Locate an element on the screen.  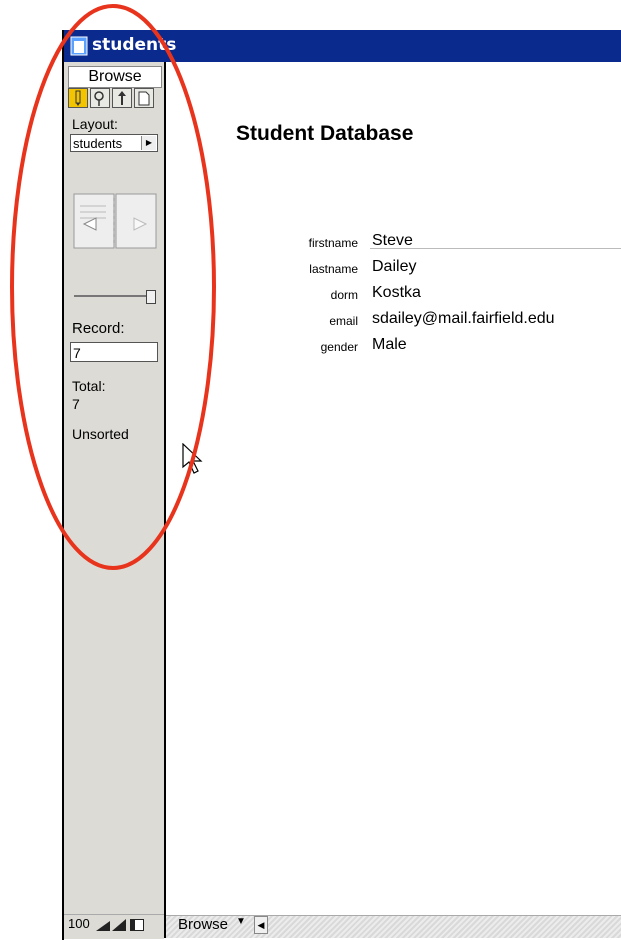
mouse-pointer-icon is located at coordinates (192, 458).